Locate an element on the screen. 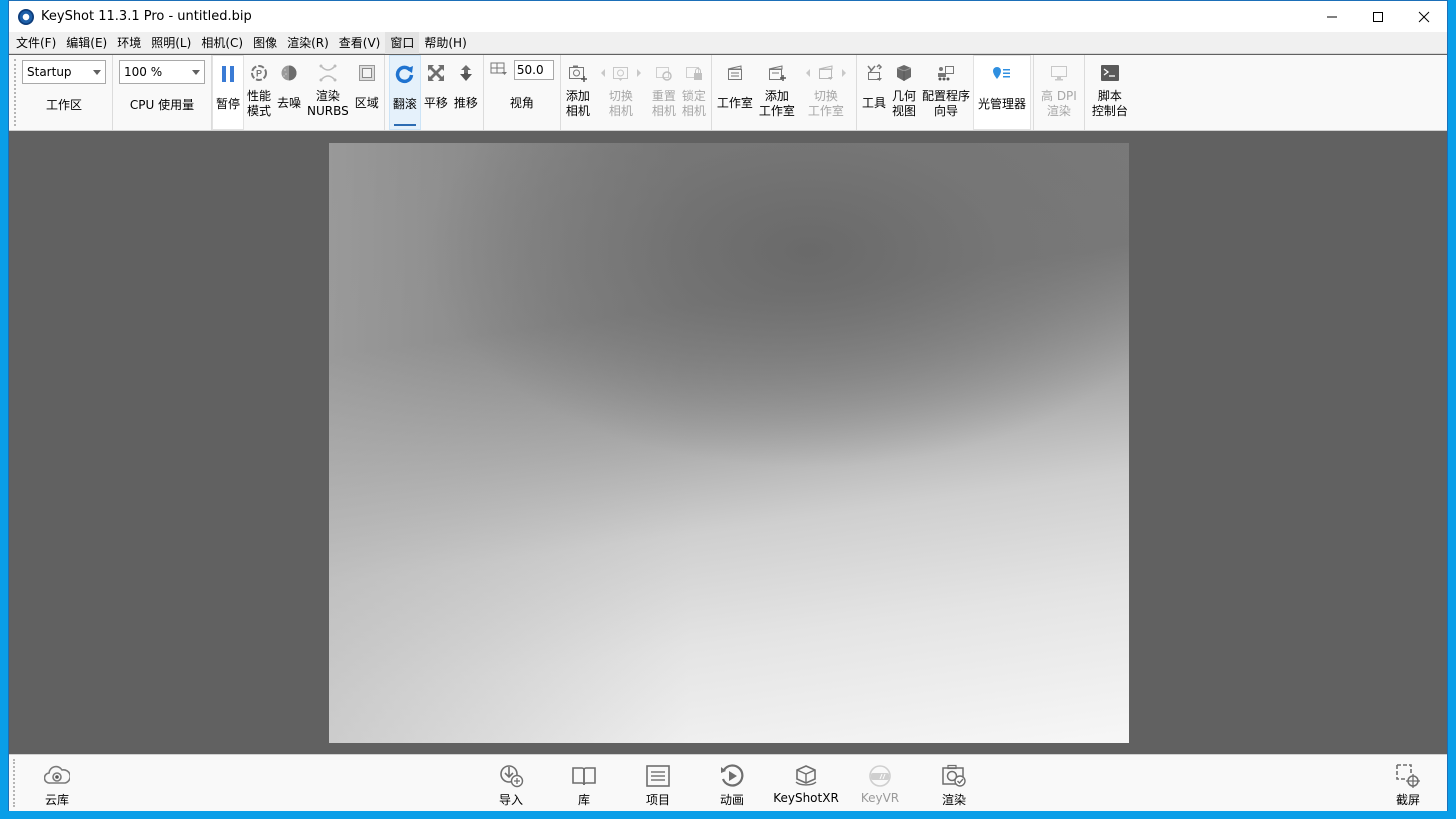 This screenshot has width=1456, height=819. pan-icon is located at coordinates (436, 73).